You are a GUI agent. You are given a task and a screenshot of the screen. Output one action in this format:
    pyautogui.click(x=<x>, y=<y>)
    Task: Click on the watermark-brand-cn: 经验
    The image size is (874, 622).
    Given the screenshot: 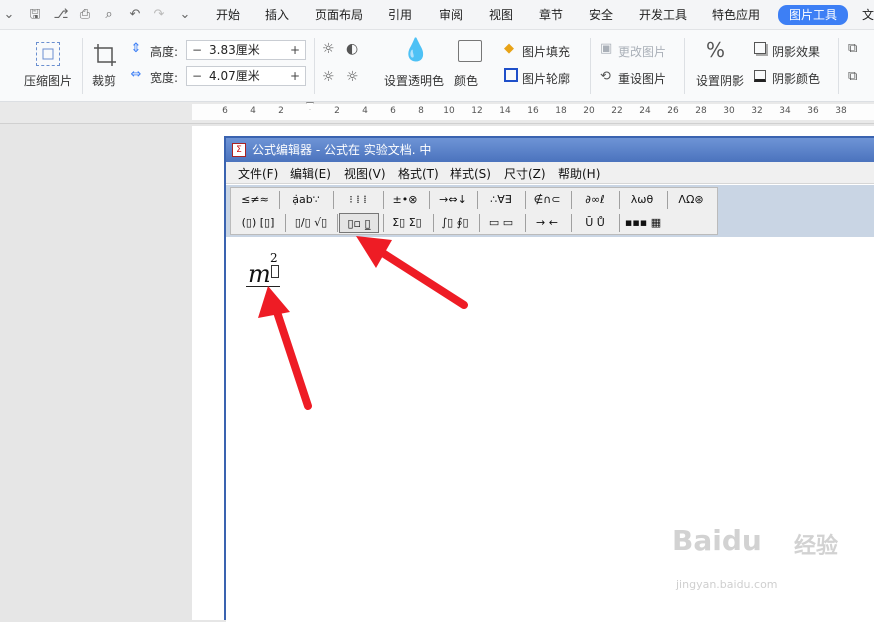 What is the action you would take?
    pyautogui.click(x=816, y=546)
    